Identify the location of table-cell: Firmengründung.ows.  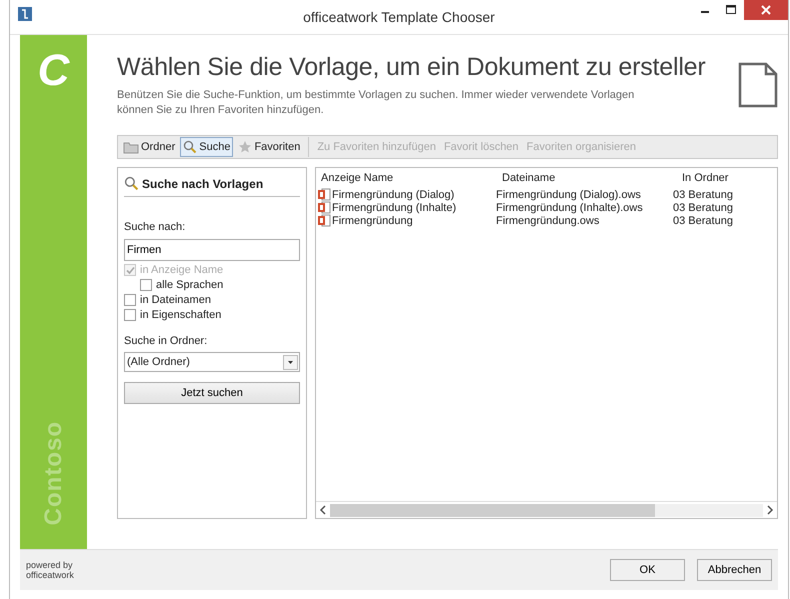
(548, 220).